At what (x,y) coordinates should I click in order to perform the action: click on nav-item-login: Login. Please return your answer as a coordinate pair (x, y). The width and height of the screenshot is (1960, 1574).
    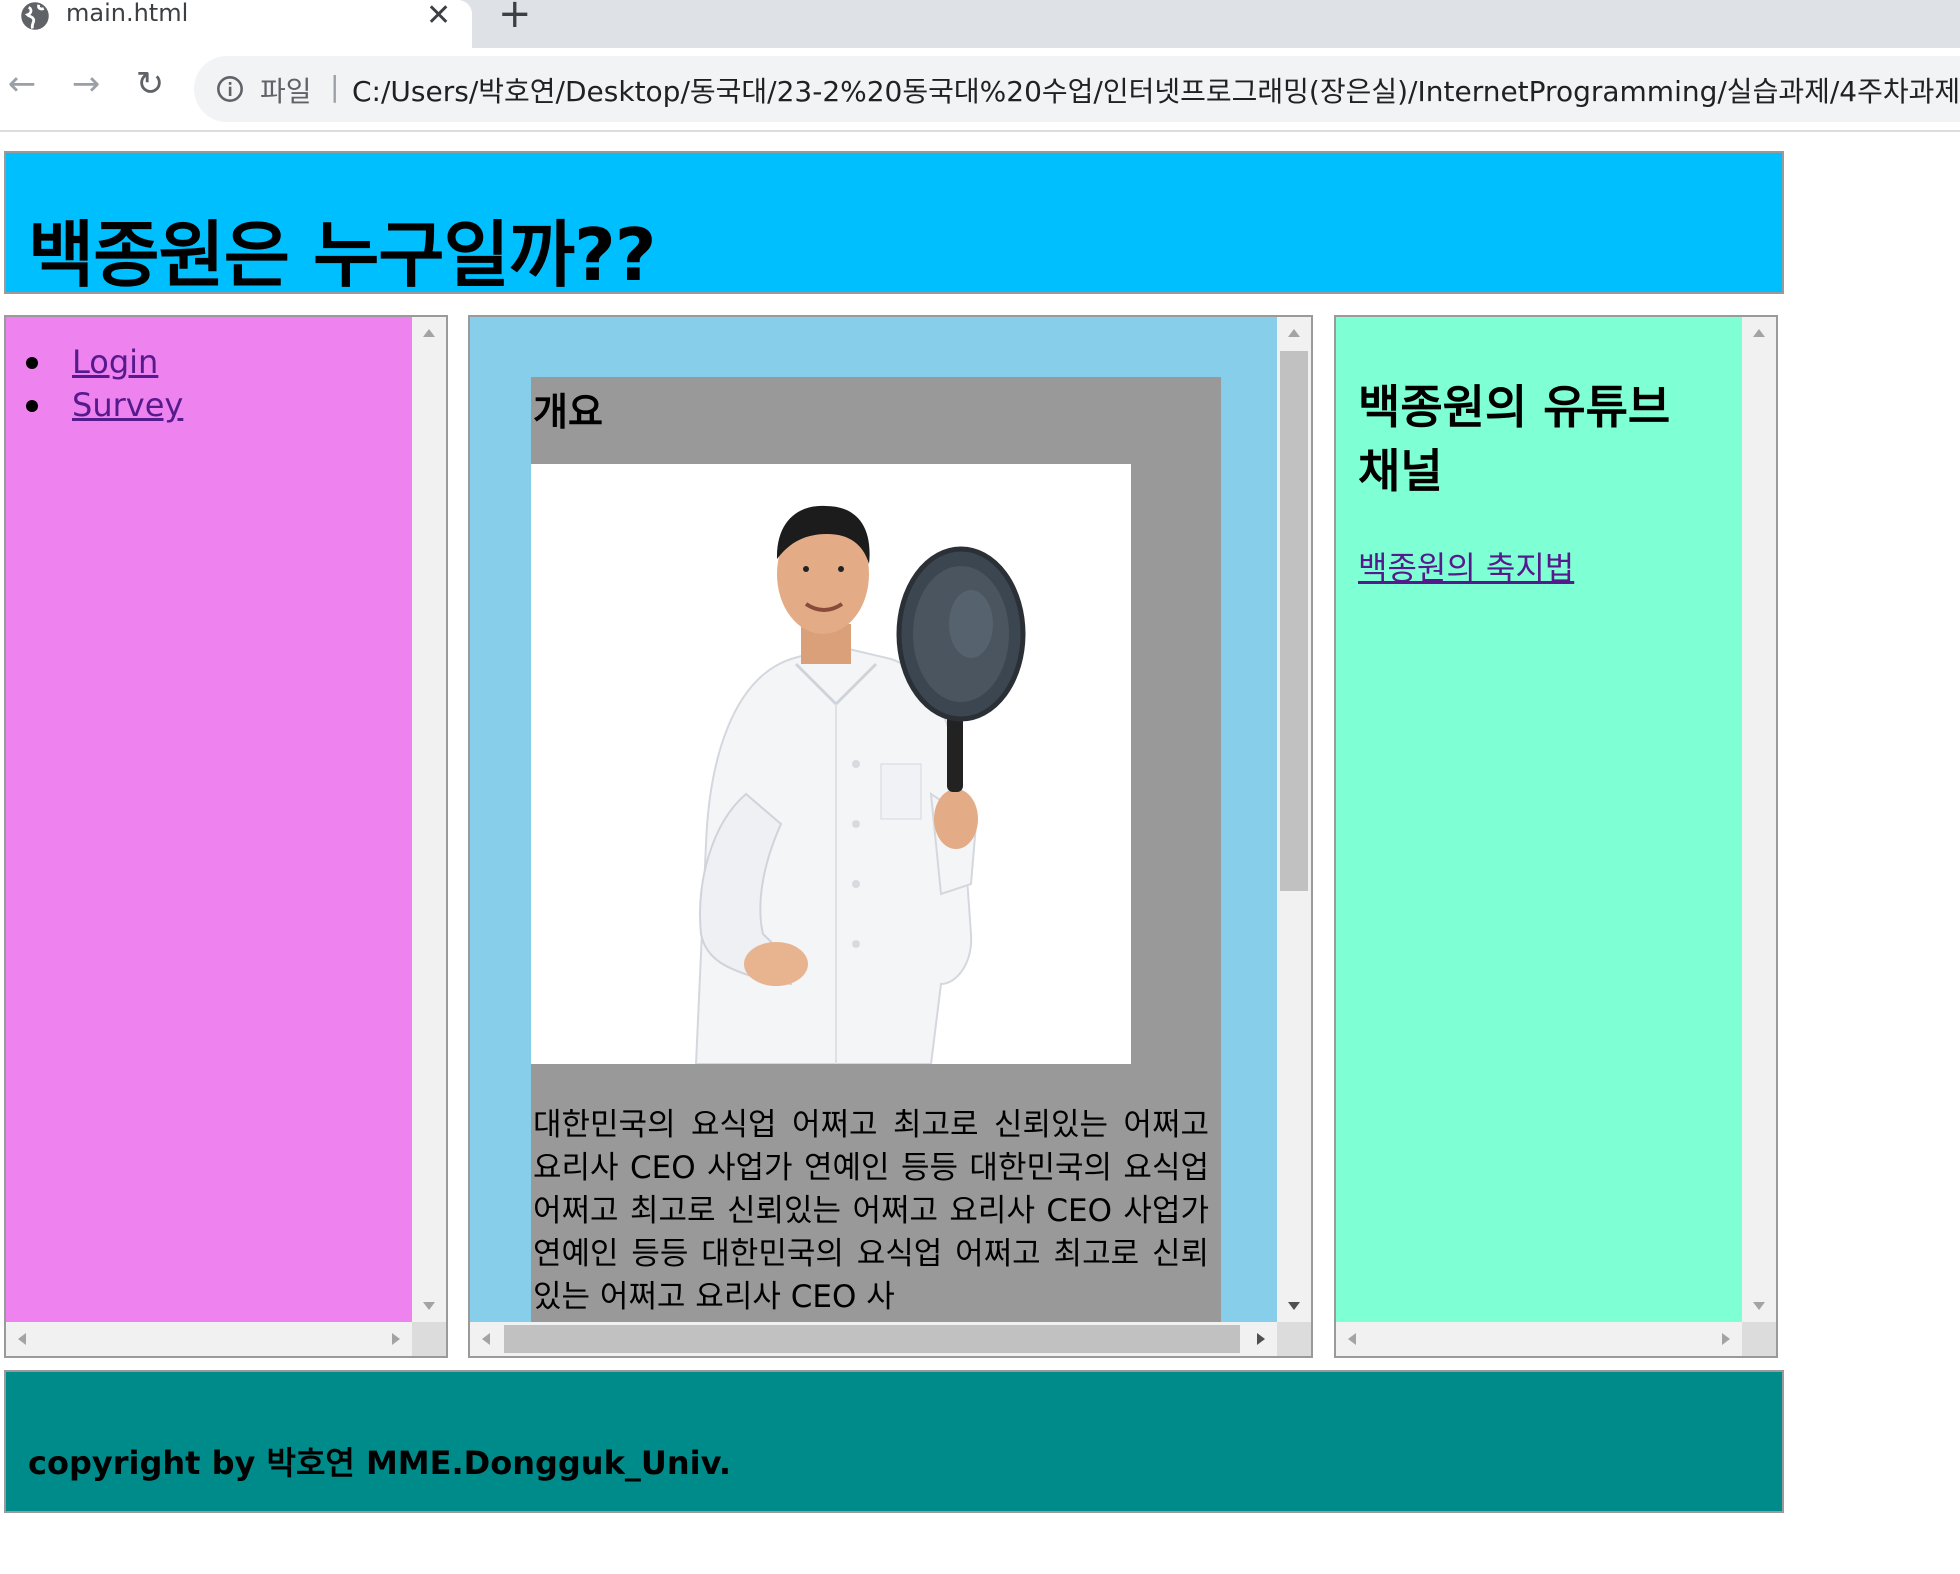
    Looking at the image, I should click on (103, 362).